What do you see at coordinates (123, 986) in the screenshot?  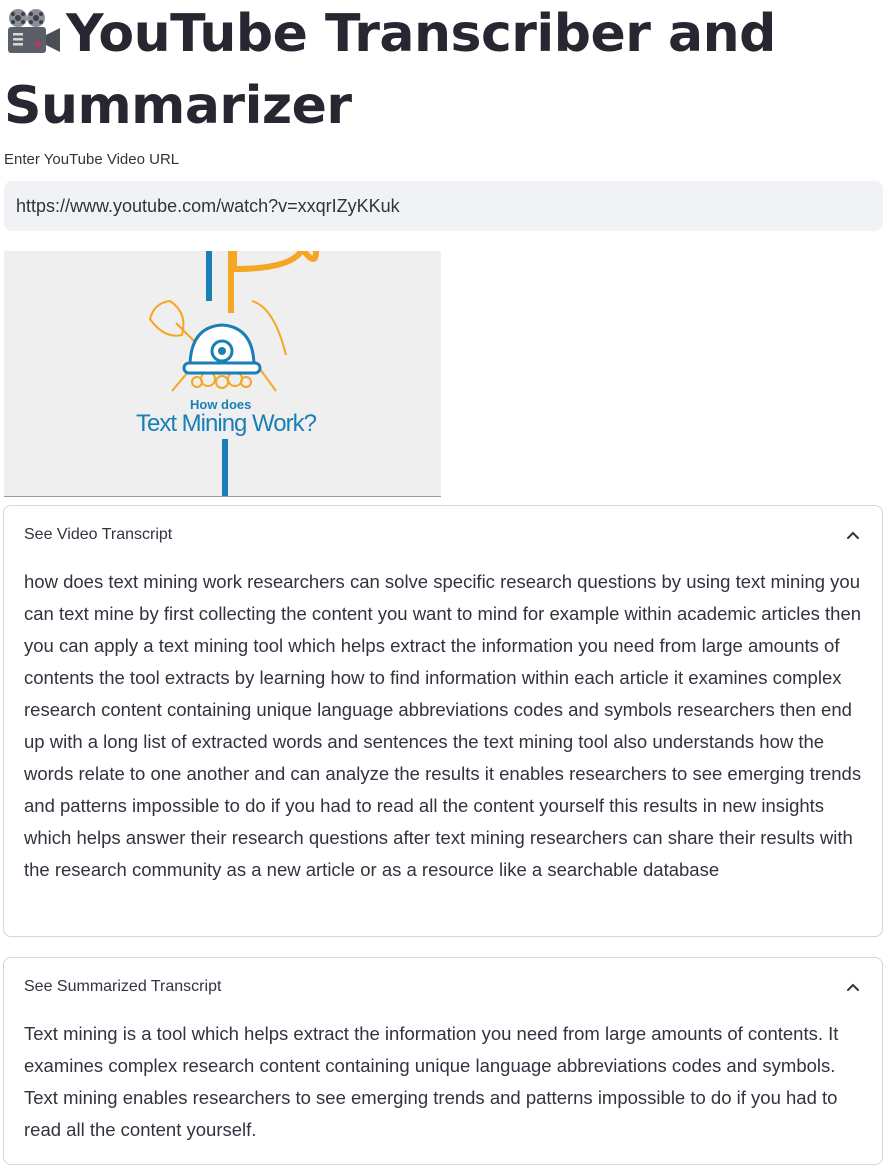 I see `summary-expander-label: See Summarized Transcript` at bounding box center [123, 986].